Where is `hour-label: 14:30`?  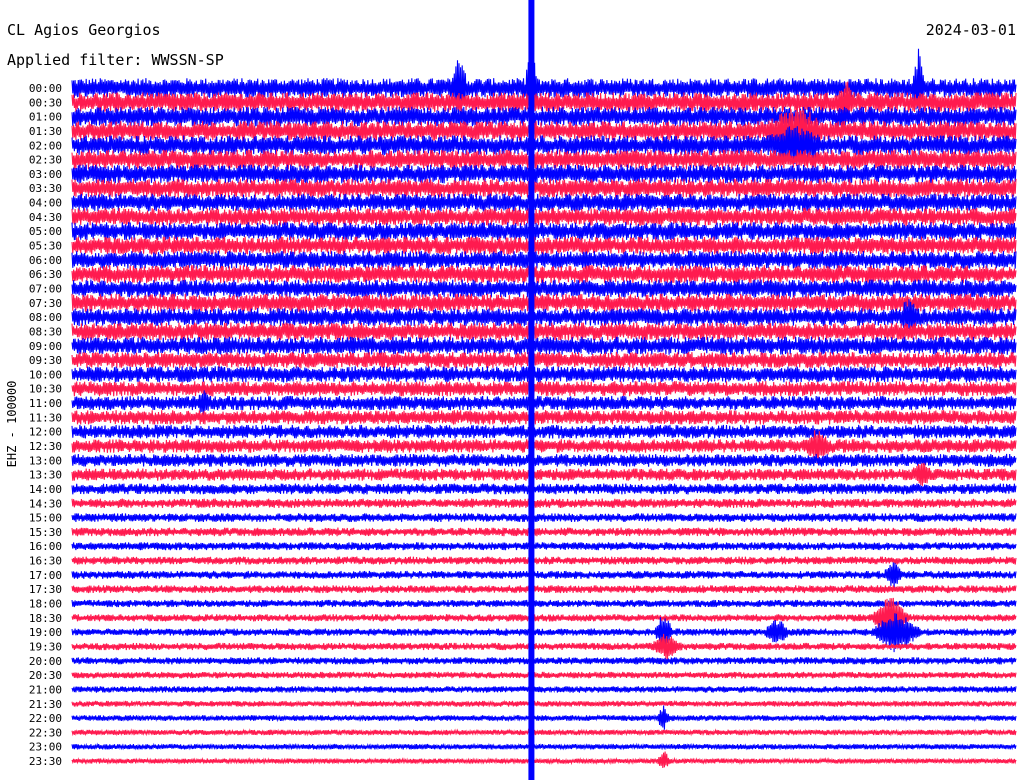
hour-label: 14:30 is located at coordinates (45, 503).